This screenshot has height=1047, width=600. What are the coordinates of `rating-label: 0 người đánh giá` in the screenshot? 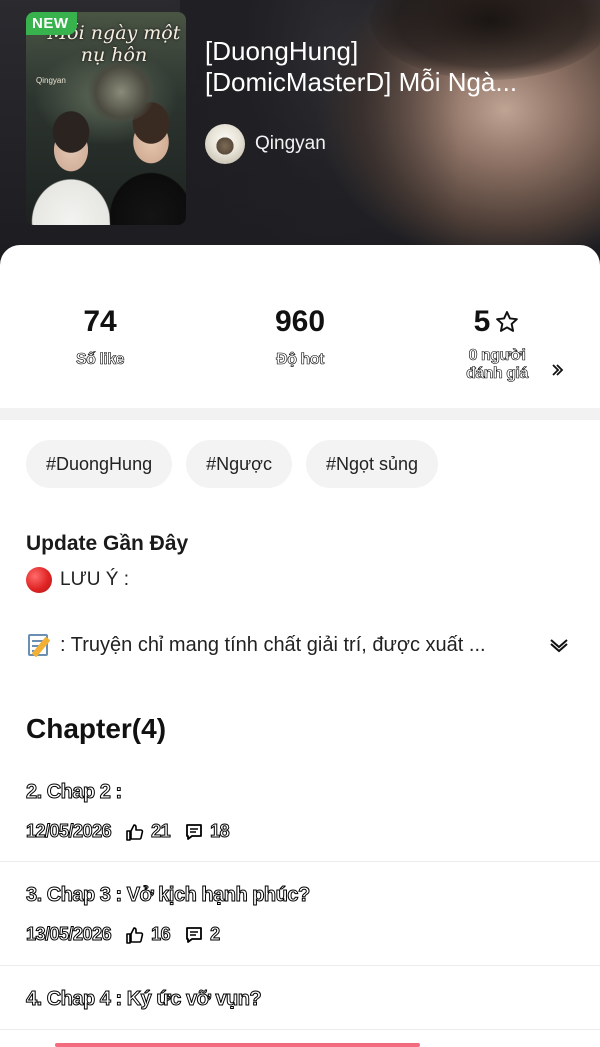 It's located at (497, 365).